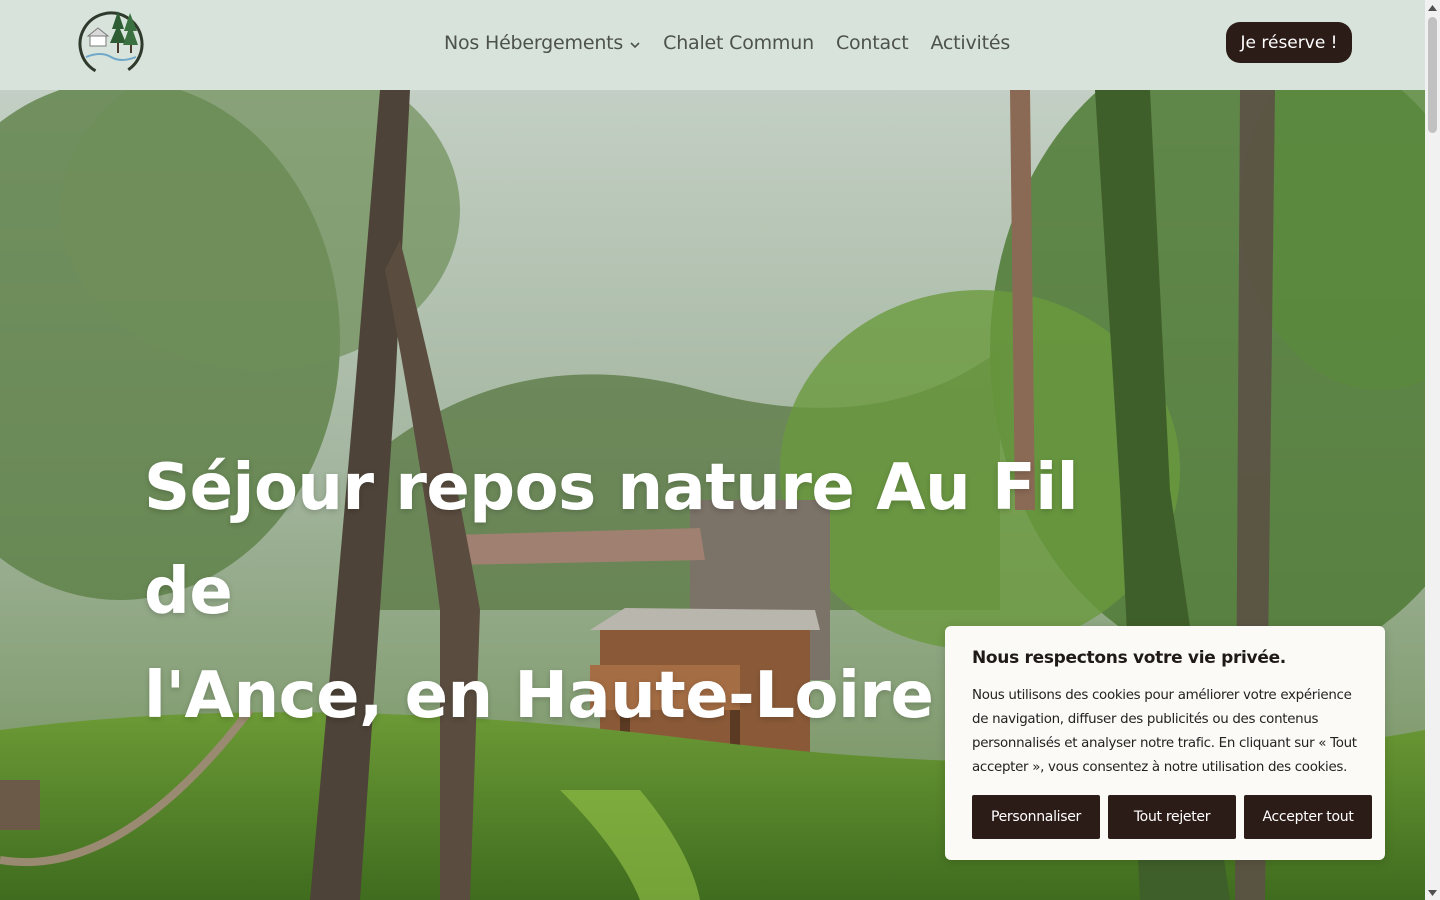 Image resolution: width=1440 pixels, height=900 pixels. What do you see at coordinates (534, 43) in the screenshot?
I see `nav-item-label: Nos Hébergements` at bounding box center [534, 43].